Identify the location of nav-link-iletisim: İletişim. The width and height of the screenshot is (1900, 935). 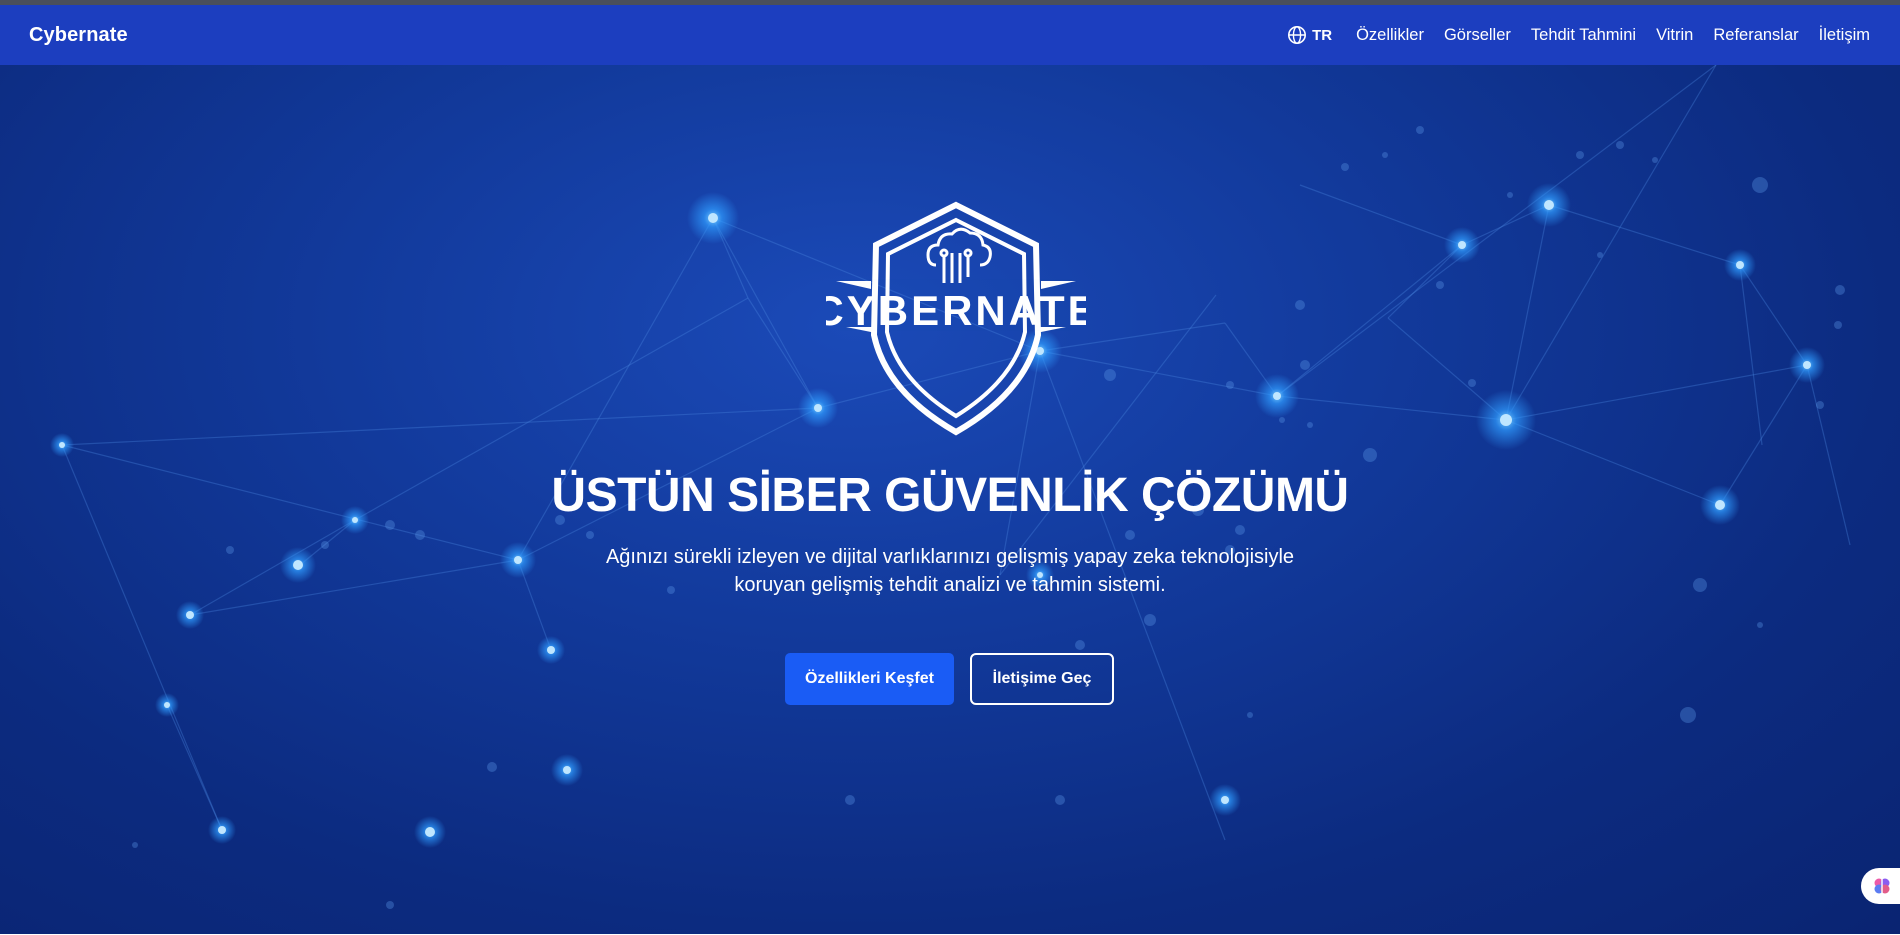
(1844, 35).